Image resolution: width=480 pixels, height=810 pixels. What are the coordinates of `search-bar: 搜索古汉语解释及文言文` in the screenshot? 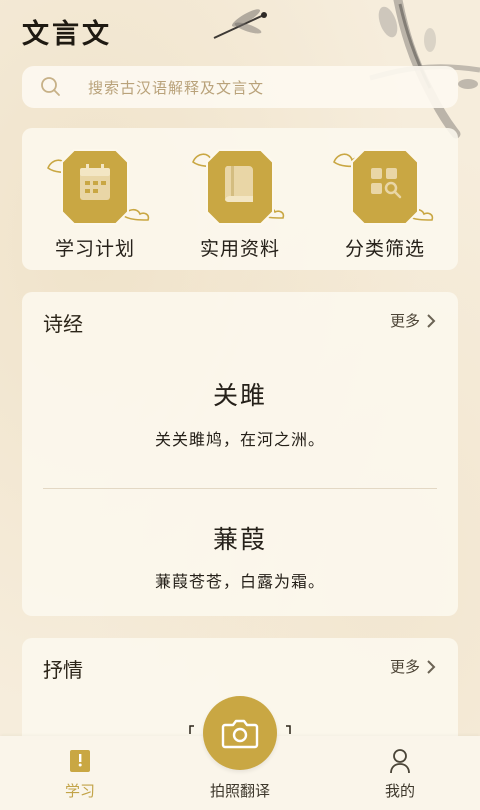 It's located at (240, 87).